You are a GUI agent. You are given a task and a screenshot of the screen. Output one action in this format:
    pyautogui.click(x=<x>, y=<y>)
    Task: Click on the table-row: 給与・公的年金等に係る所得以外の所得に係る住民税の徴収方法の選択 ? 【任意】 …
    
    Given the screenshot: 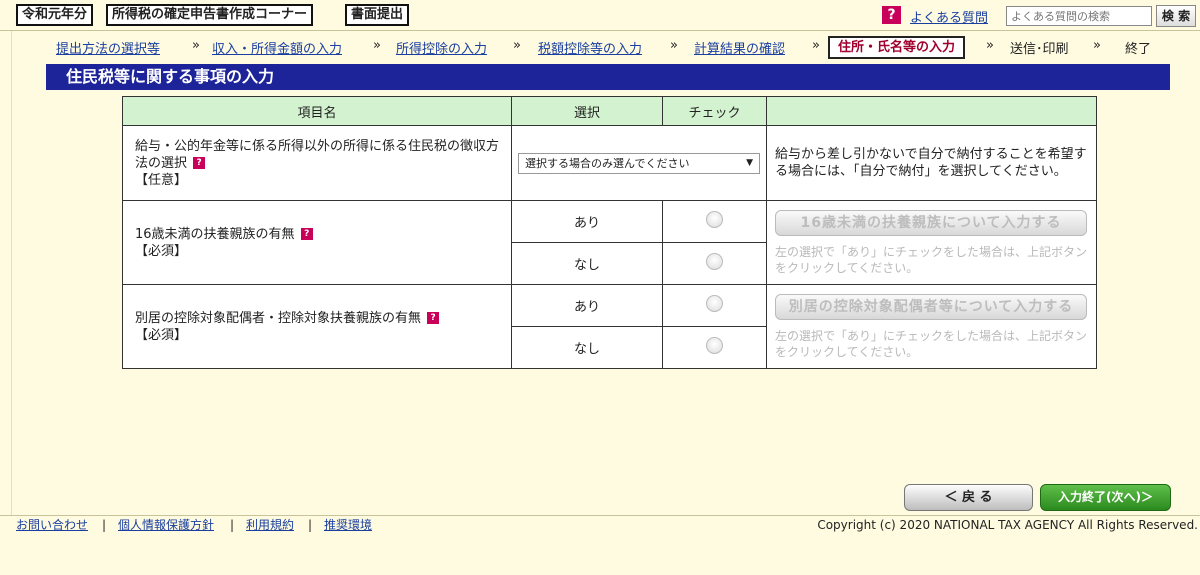 What is the action you would take?
    pyautogui.click(x=609, y=163)
    